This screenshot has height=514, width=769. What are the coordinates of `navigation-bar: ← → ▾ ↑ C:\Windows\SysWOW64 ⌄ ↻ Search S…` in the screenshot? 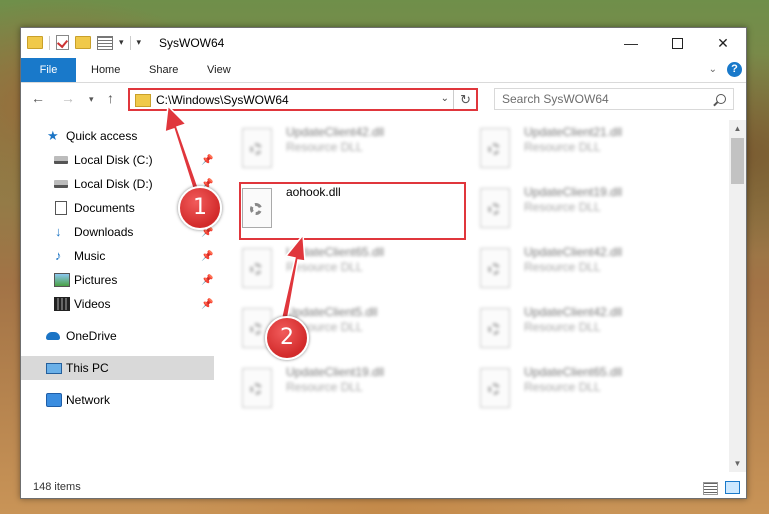 It's located at (383, 100).